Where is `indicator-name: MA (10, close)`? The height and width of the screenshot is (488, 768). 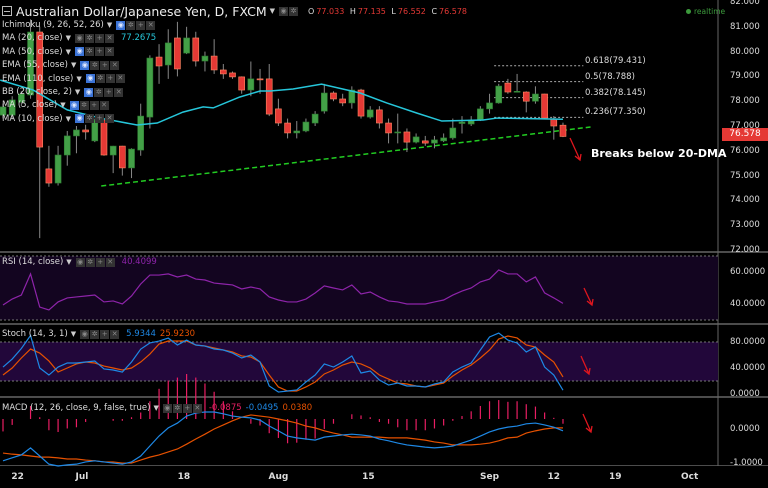 indicator-name: MA (10, close) is located at coordinates (32, 119).